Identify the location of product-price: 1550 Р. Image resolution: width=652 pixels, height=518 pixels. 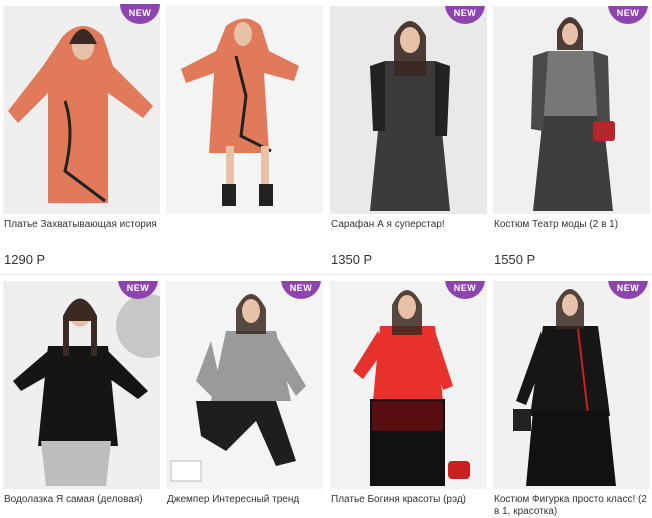
(515, 259).